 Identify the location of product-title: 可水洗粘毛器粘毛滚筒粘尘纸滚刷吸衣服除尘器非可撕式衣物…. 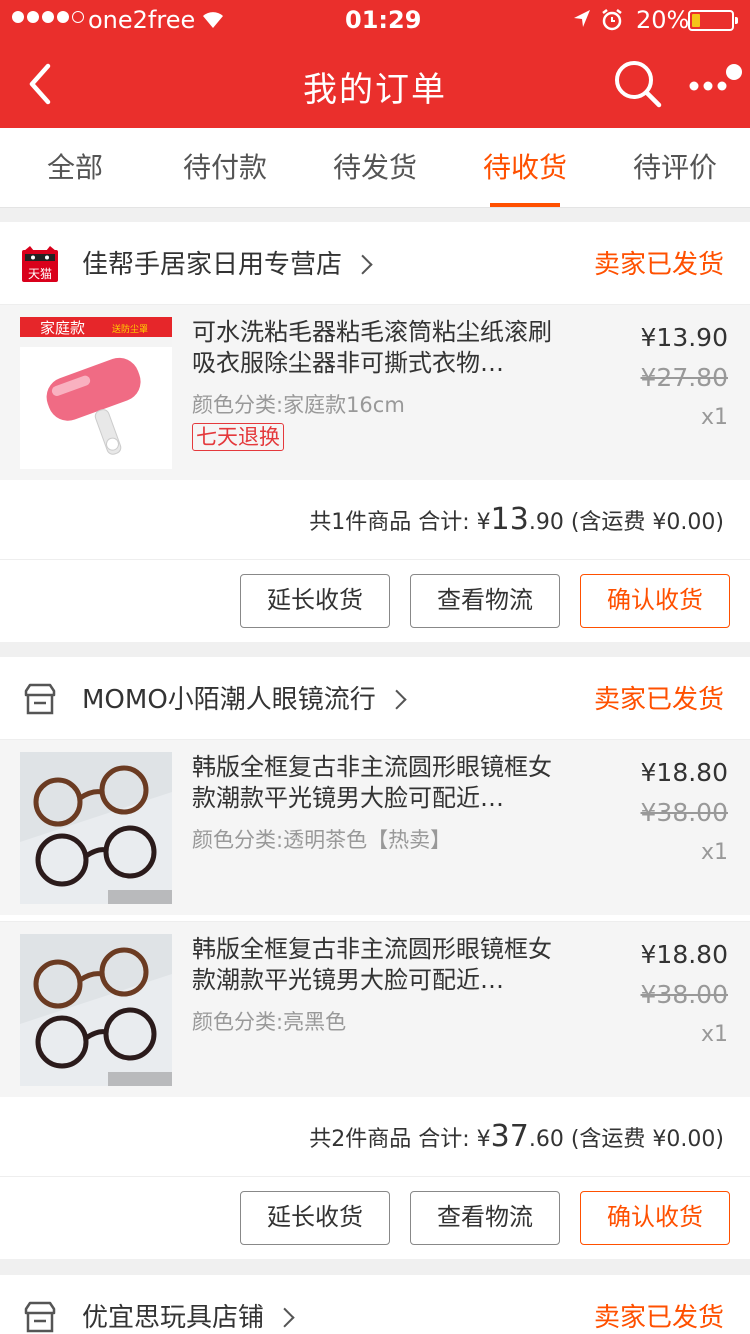
(372, 347).